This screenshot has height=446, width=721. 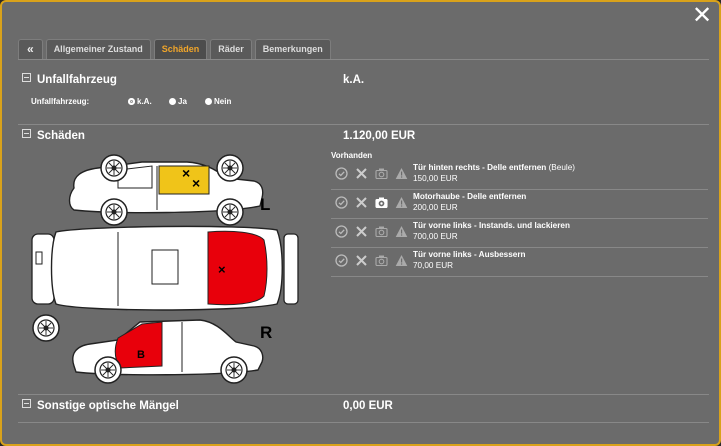 I want to click on other-heading: Sonstige optische Mängel, so click(x=108, y=406).